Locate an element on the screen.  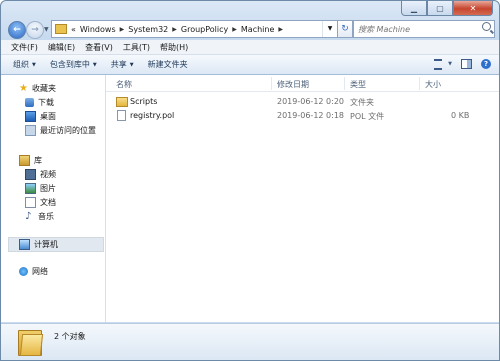
include-in-library-label: 包含到库中 is located at coordinates (69, 64).